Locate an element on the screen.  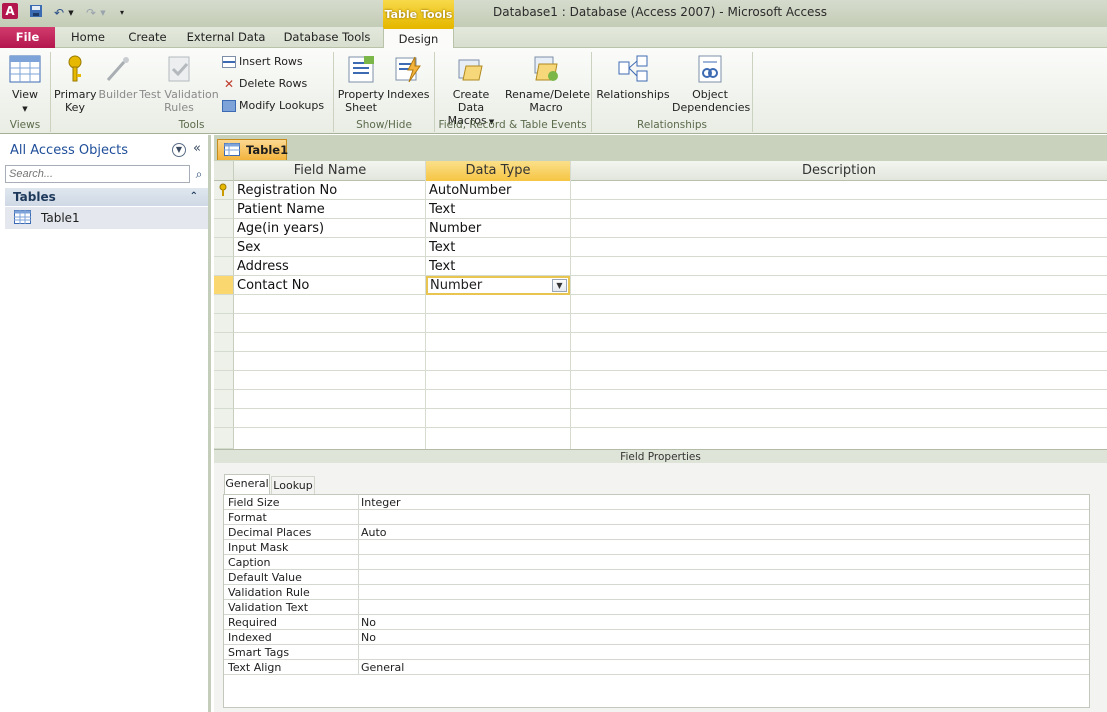
collapse-group-icon: ⌃ is located at coordinates (194, 197).